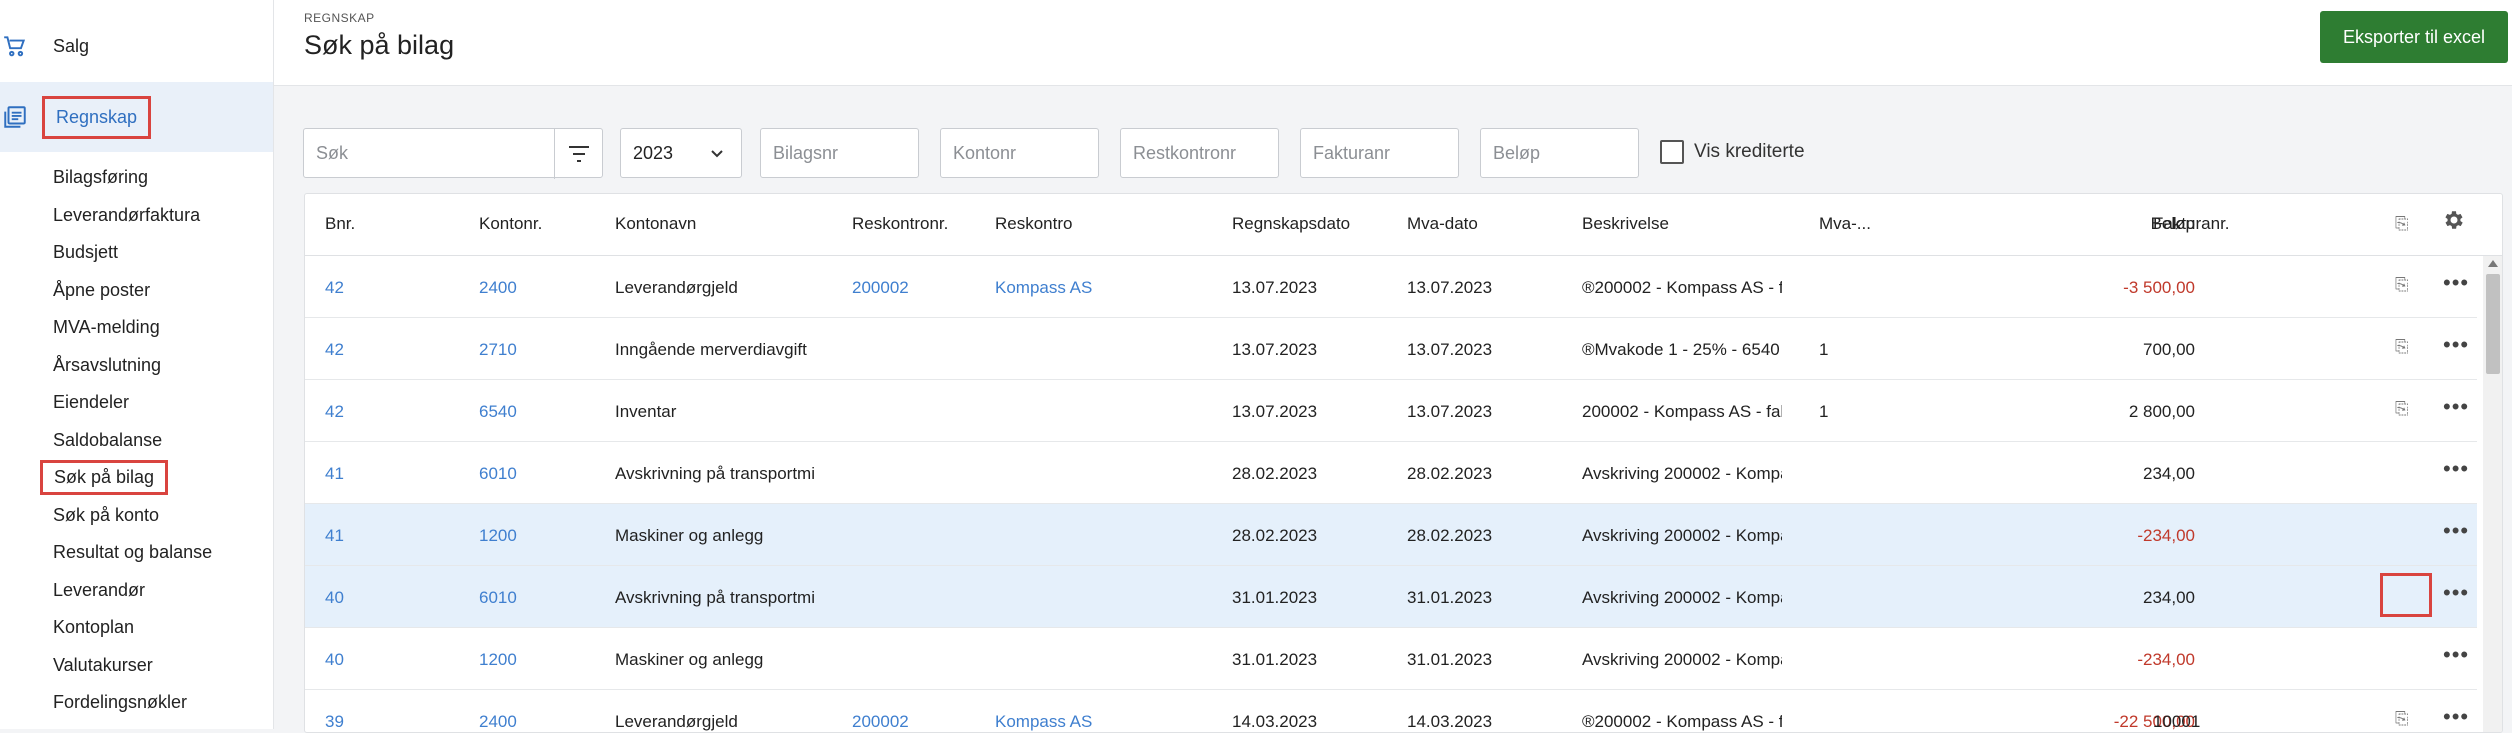  Describe the element at coordinates (2414, 37) in the screenshot. I see `export-excel-button: Eksporter til excel` at that location.